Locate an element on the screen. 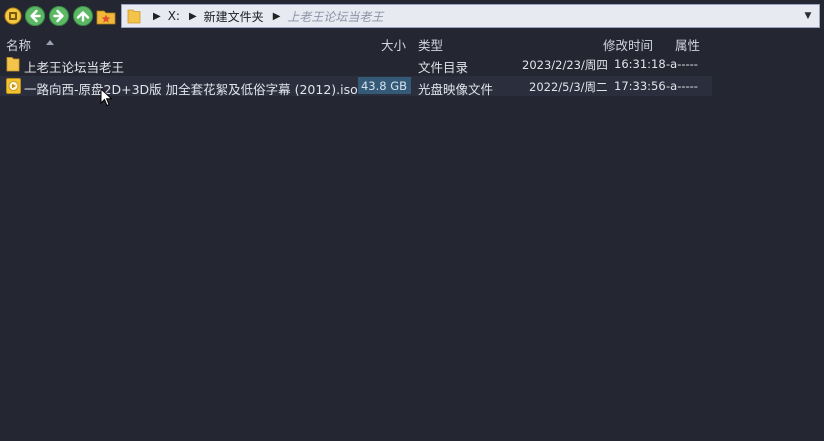 The image size is (824, 441). favorite-folder-icon is located at coordinates (106, 17).